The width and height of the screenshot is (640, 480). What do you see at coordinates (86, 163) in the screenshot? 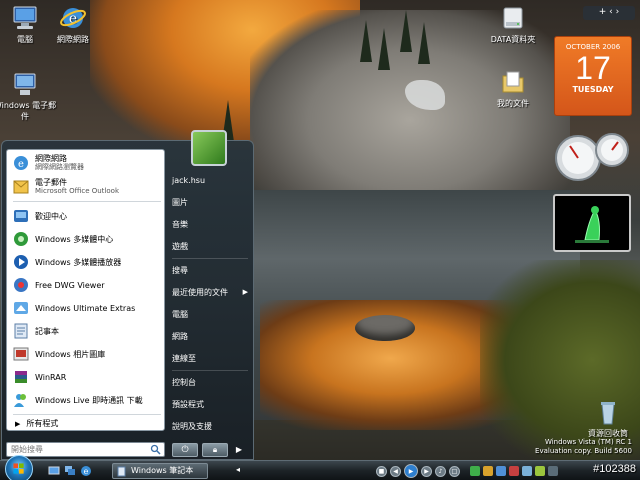
I see `pinned-item-internet: e 網際網路 網際網路瀏覽器` at bounding box center [86, 163].